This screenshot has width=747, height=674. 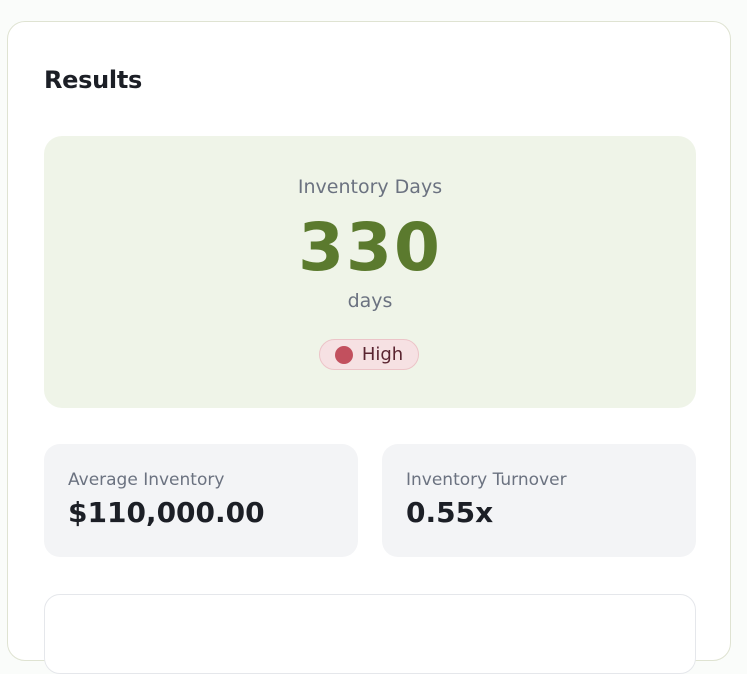 I want to click on status-dot-icon, so click(x=343, y=354).